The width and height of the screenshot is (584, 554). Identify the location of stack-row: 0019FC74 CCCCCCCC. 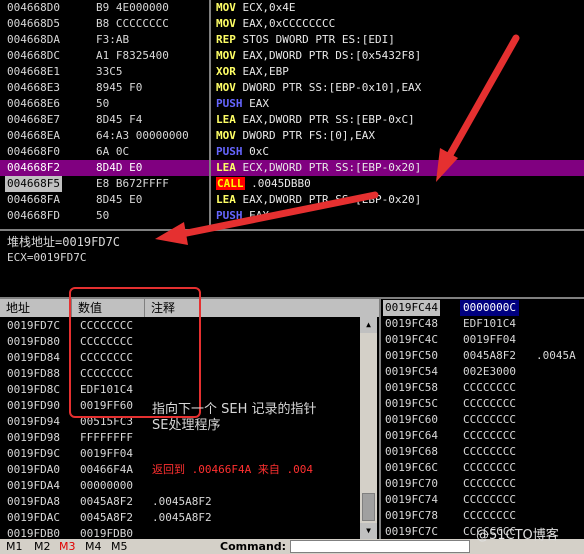
(482, 500).